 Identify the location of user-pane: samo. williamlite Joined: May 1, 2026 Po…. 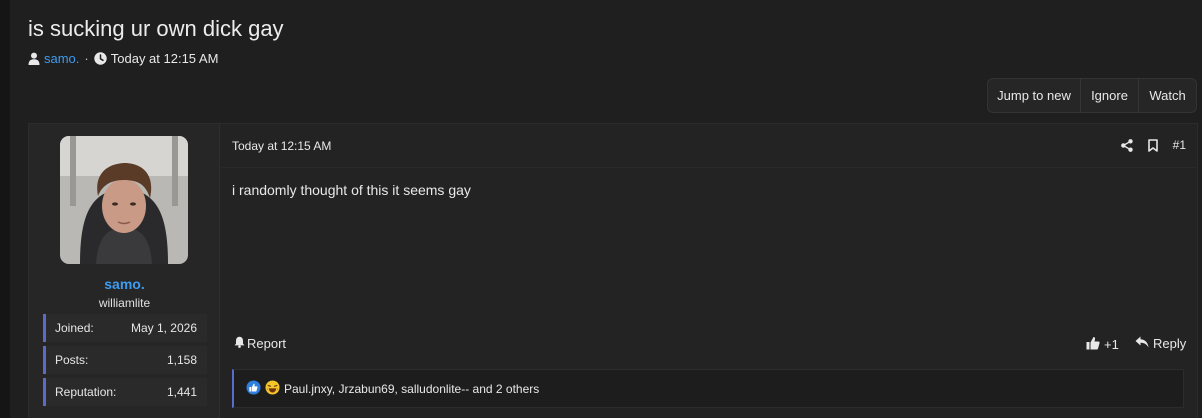
(124, 271).